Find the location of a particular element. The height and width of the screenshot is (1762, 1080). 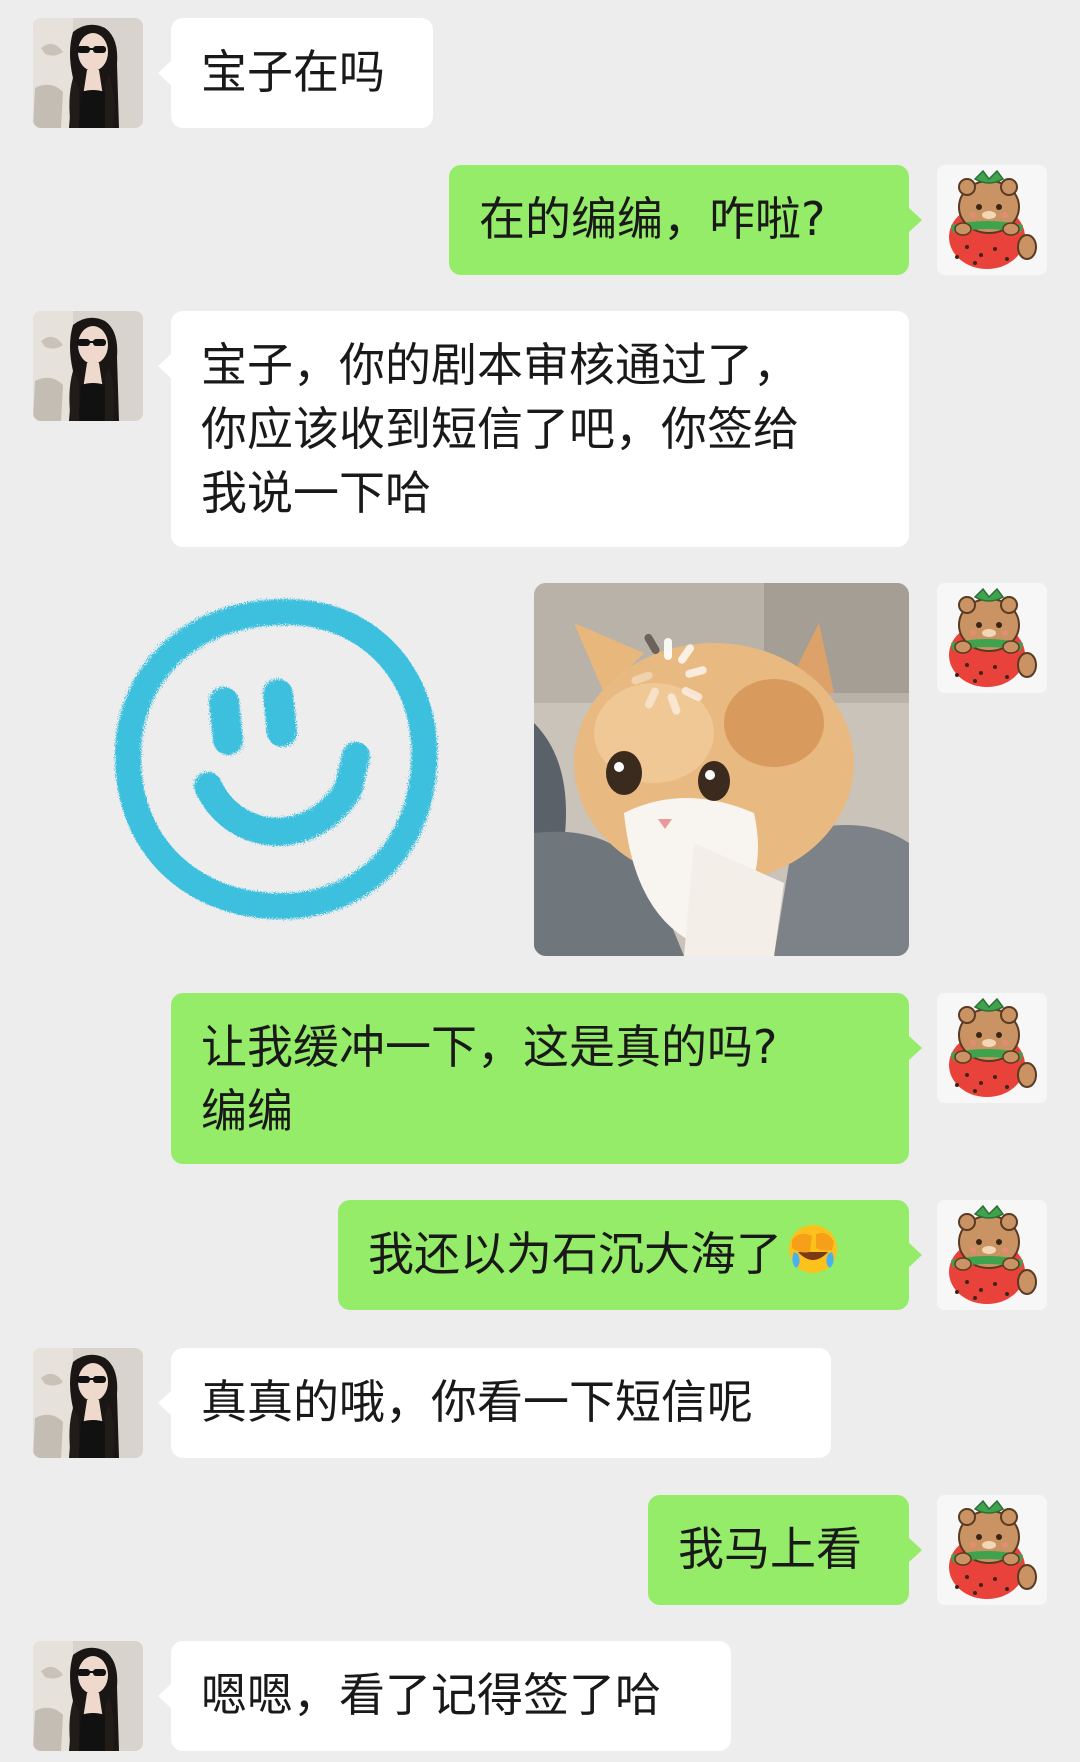

chat-bubble-outgoing: 在的编编，咋啦? is located at coordinates (685, 220).